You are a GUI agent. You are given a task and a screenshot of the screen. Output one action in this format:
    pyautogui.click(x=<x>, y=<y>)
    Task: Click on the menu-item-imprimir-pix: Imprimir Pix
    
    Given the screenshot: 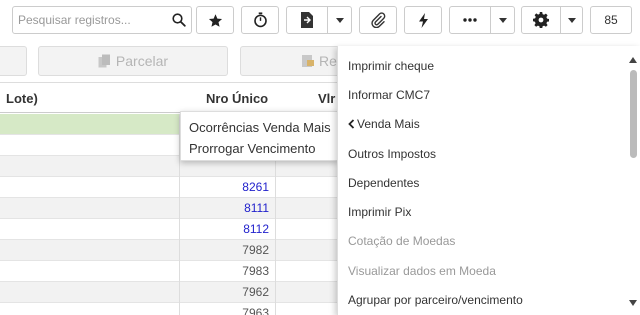 What is the action you would take?
    pyautogui.click(x=379, y=212)
    